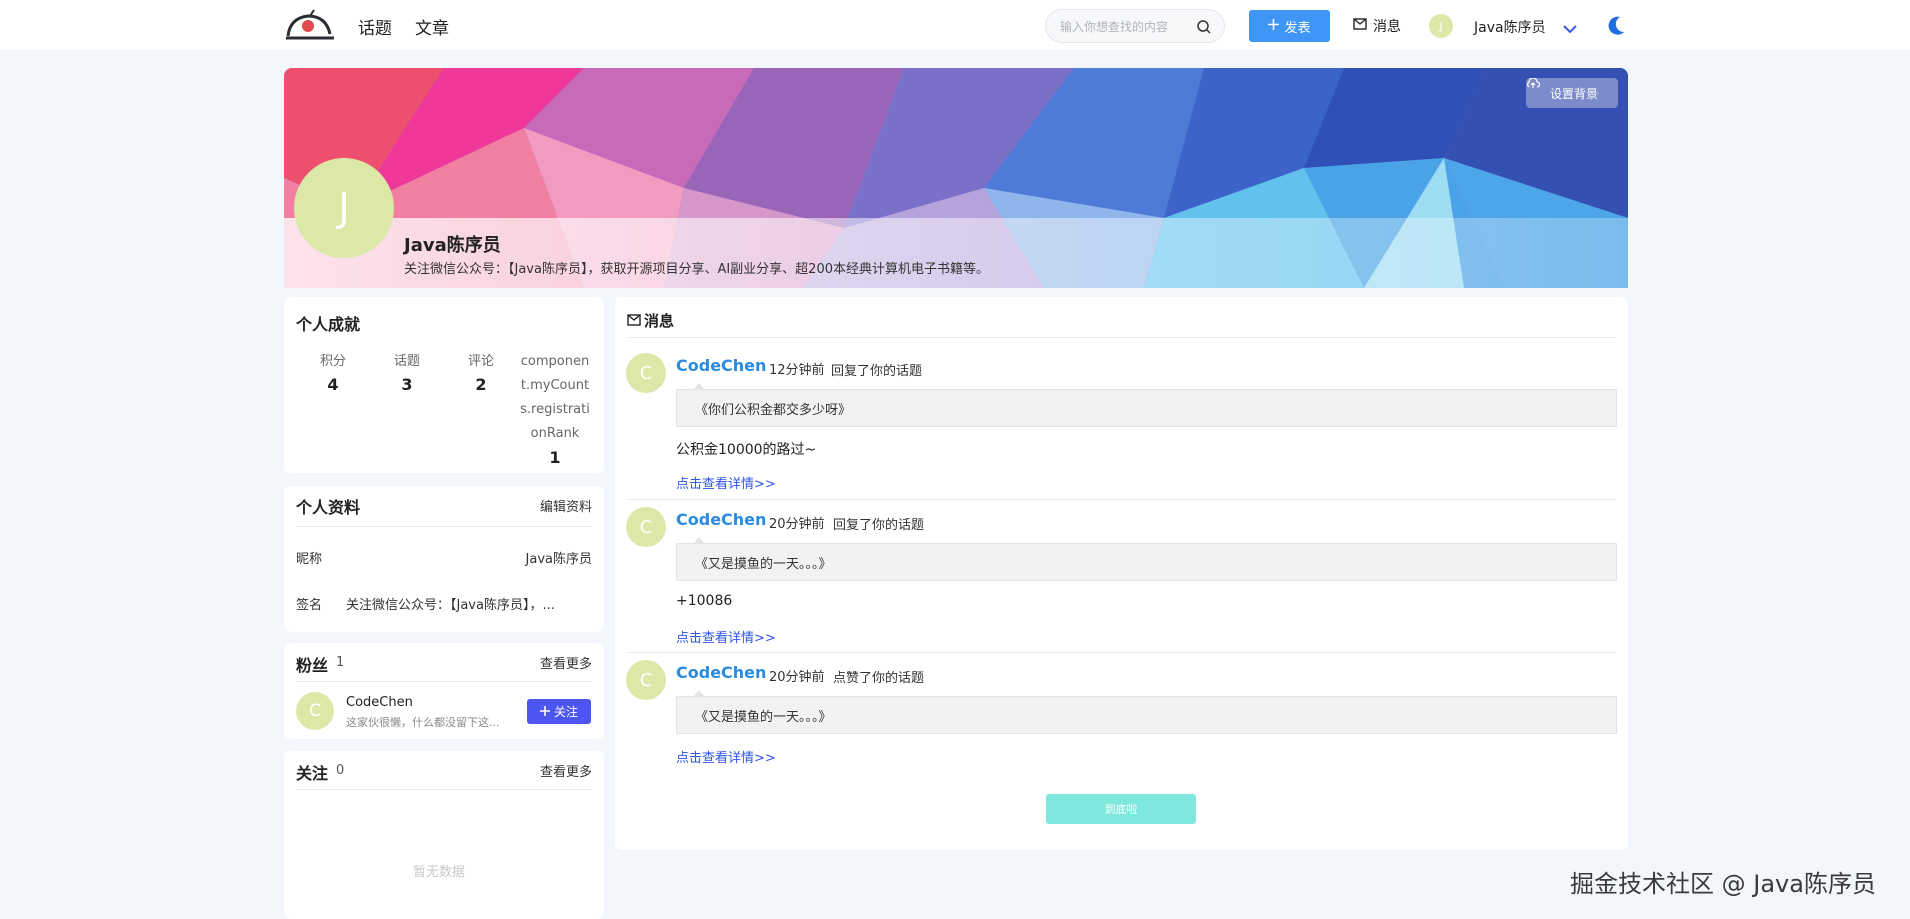 This screenshot has width=1910, height=919. I want to click on profile-avatar: J, so click(344, 208).